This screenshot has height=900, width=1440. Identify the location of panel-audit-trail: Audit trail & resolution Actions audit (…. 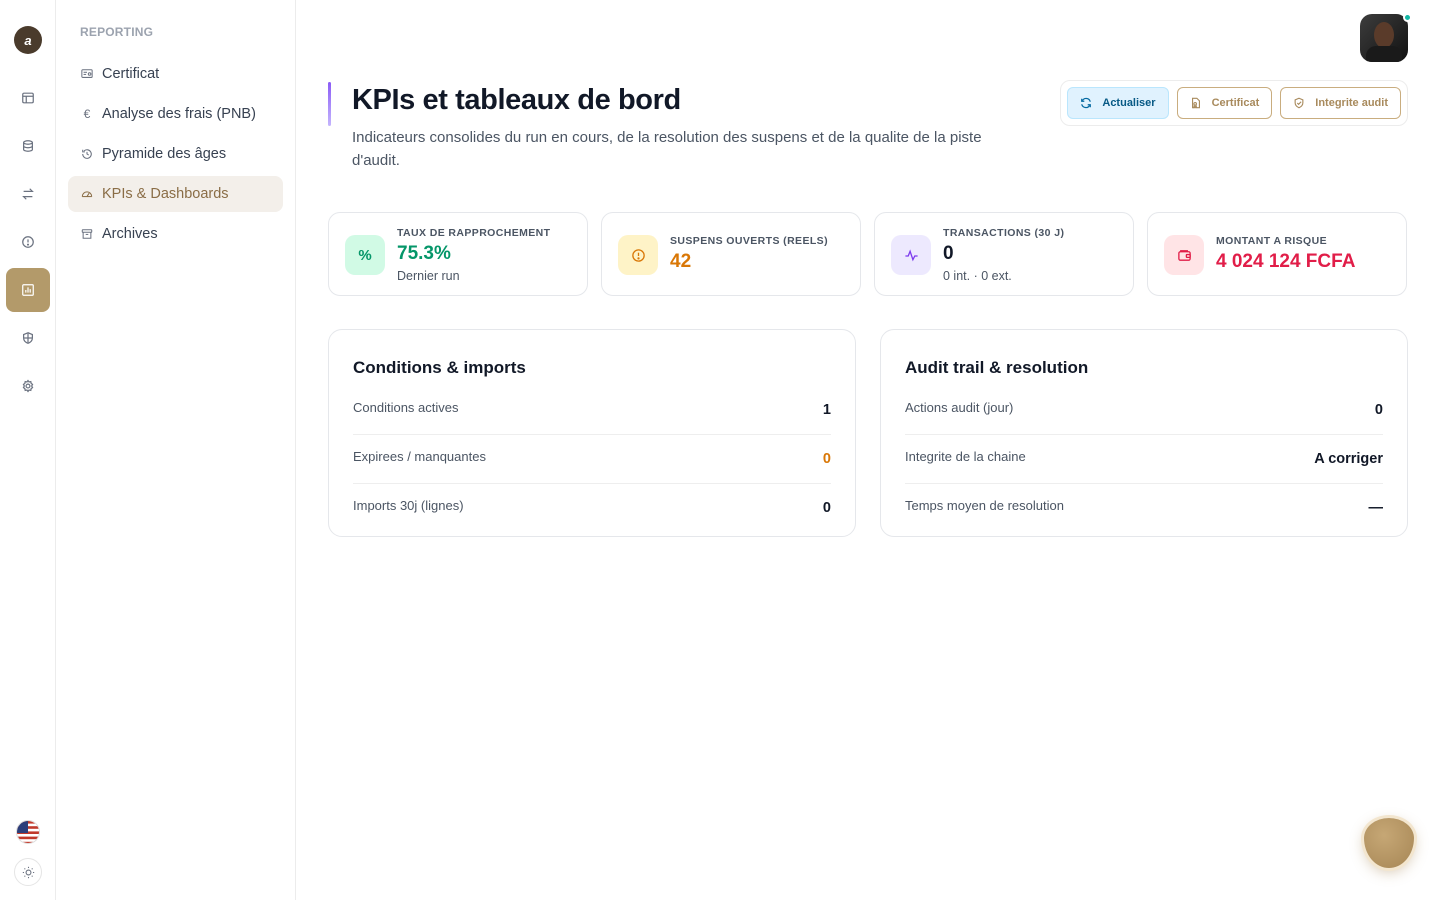
(1144, 433).